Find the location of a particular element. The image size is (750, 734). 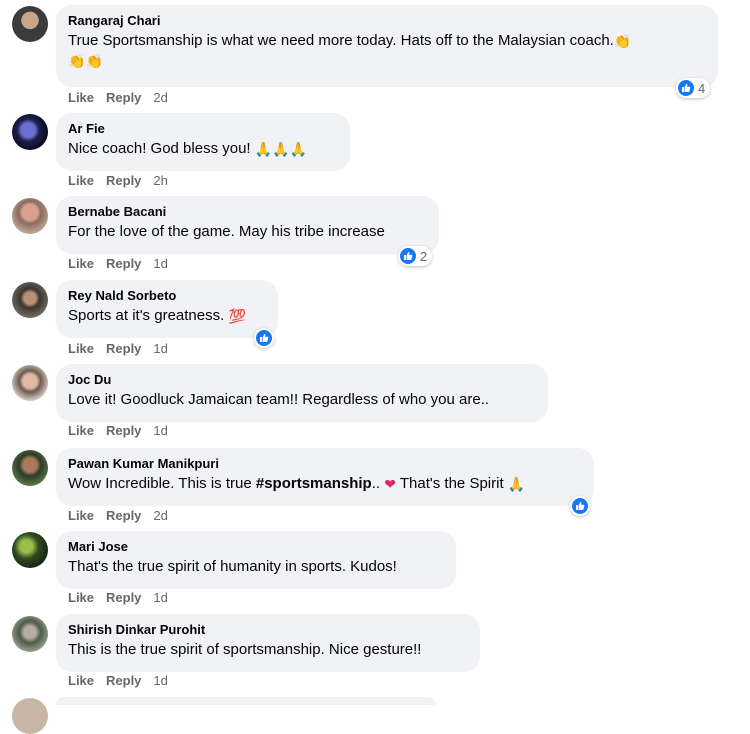

comment-time: 2h is located at coordinates (160, 181).